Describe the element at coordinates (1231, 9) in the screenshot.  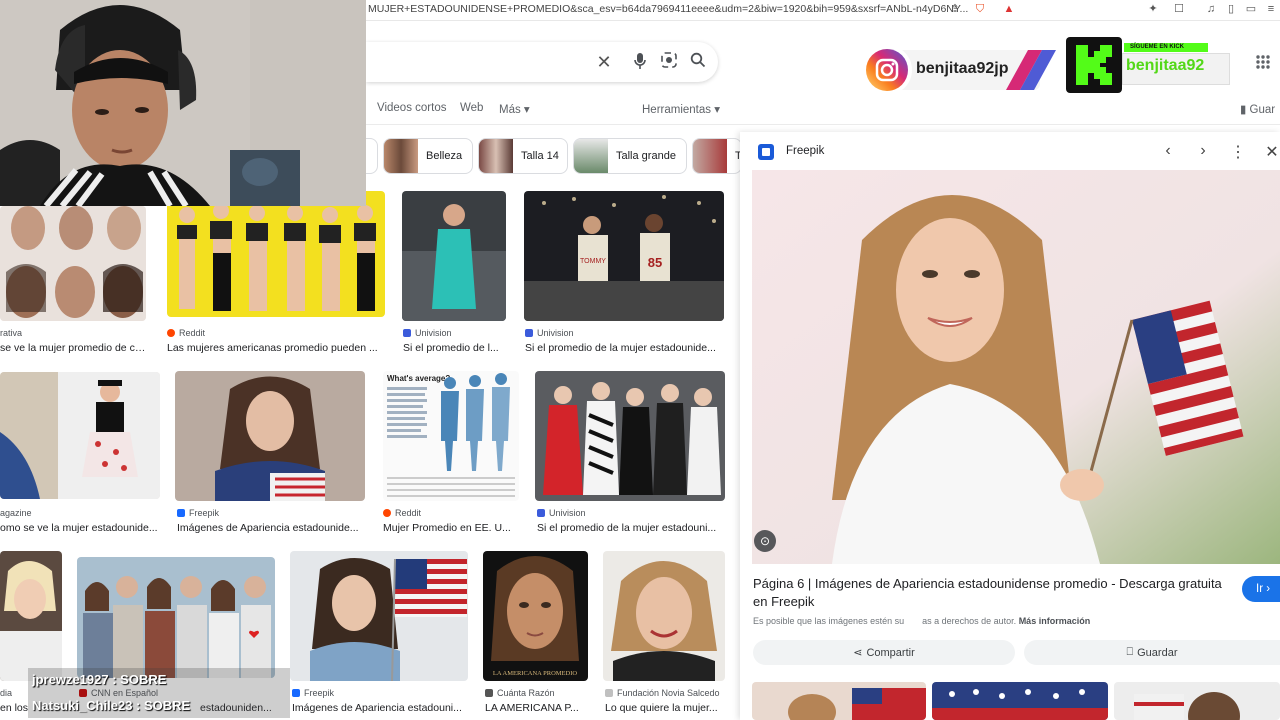
I see `sidebar-icon: ▯` at that location.